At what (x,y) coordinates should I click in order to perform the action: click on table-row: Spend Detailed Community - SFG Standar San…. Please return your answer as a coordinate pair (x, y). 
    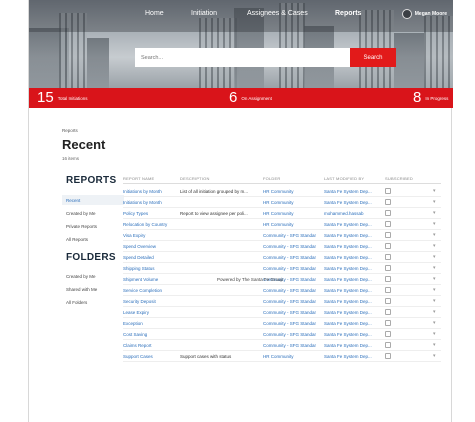
    Looking at the image, I should click on (282, 257).